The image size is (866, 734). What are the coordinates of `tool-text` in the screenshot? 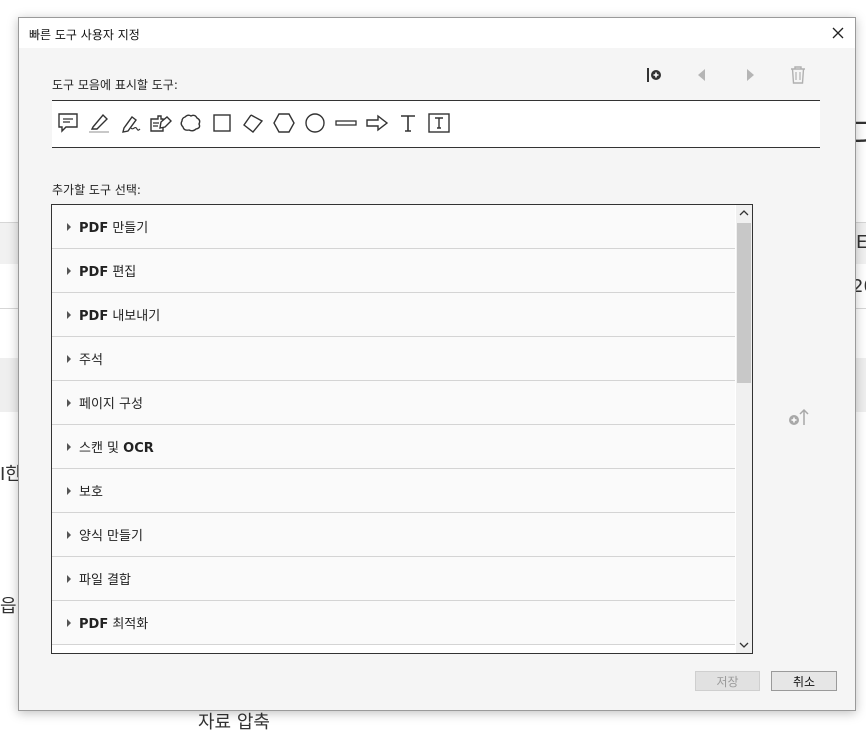 It's located at (408, 123).